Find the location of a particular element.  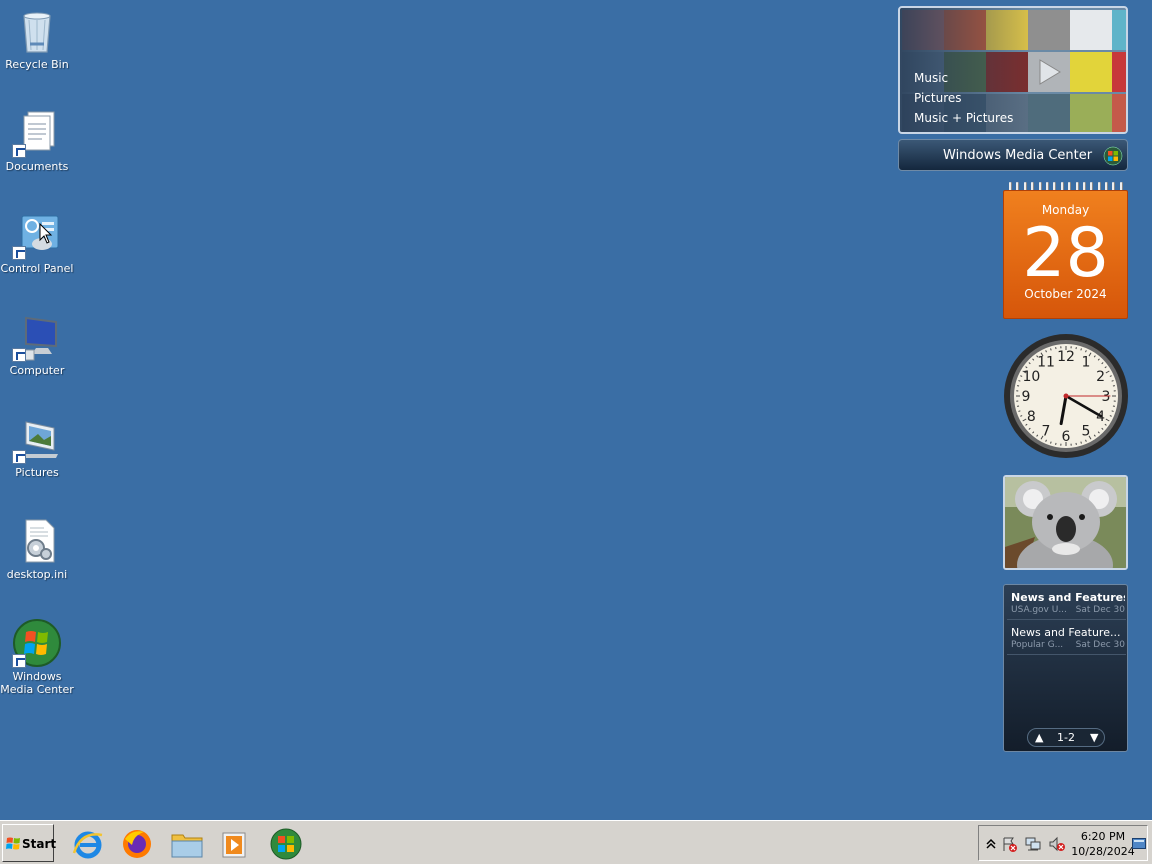

feed-item-meta: USA.gov U... Sat Dec 30 is located at coordinates (1068, 610).